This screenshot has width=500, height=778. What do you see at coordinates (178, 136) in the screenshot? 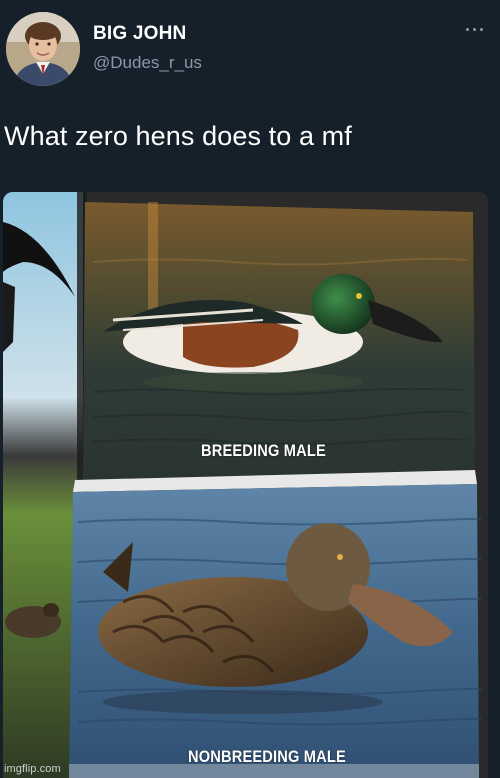
I see `tweet-text: What zero hens does to a mf` at bounding box center [178, 136].